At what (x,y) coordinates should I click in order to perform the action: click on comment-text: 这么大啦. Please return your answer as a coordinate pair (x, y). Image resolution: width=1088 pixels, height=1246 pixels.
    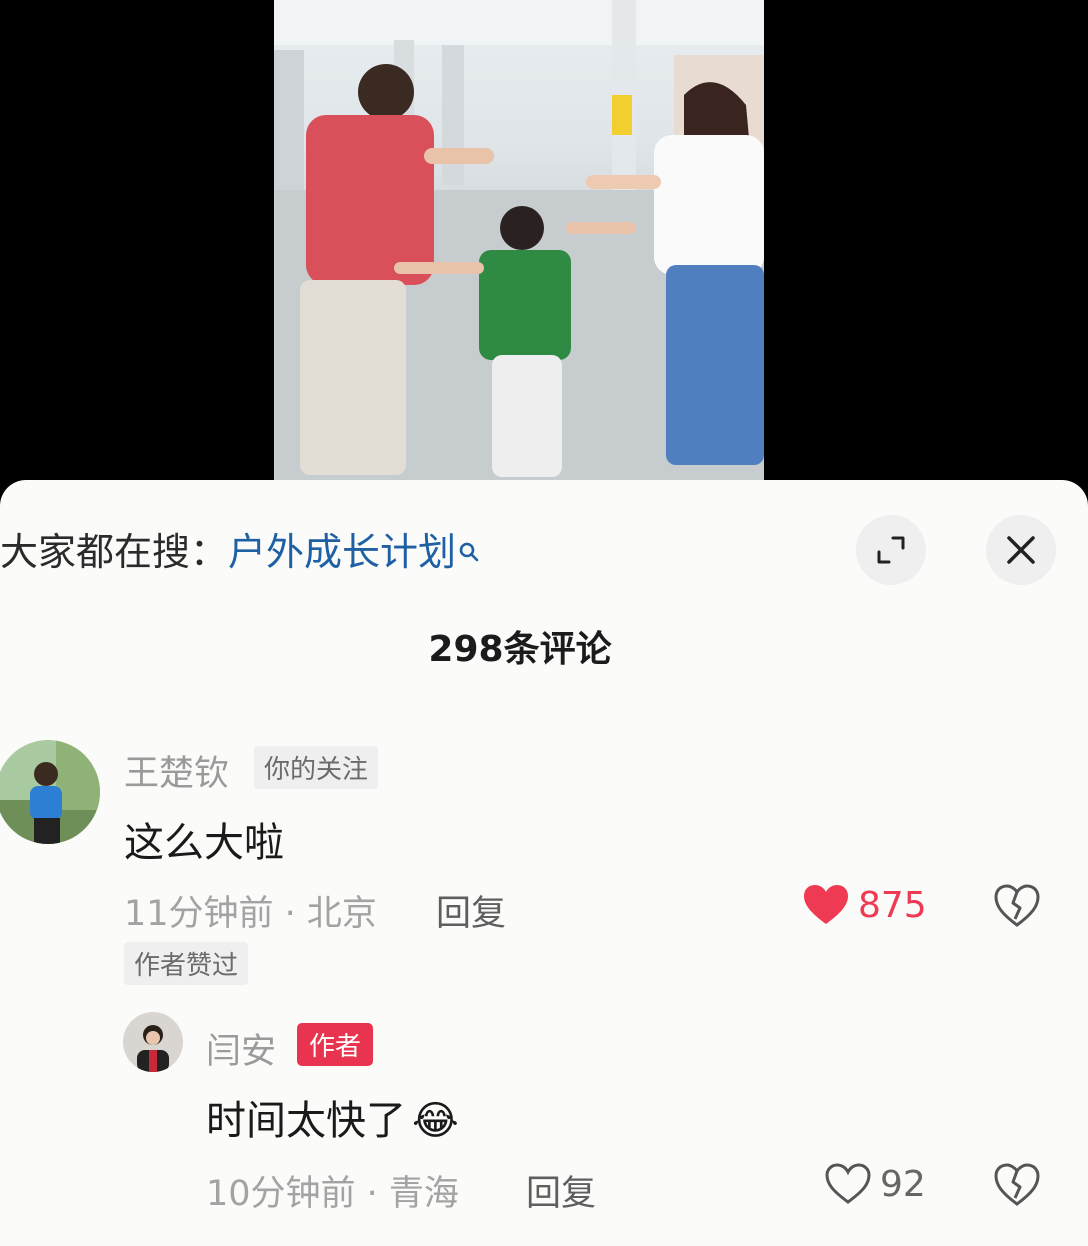
    Looking at the image, I should click on (204, 843).